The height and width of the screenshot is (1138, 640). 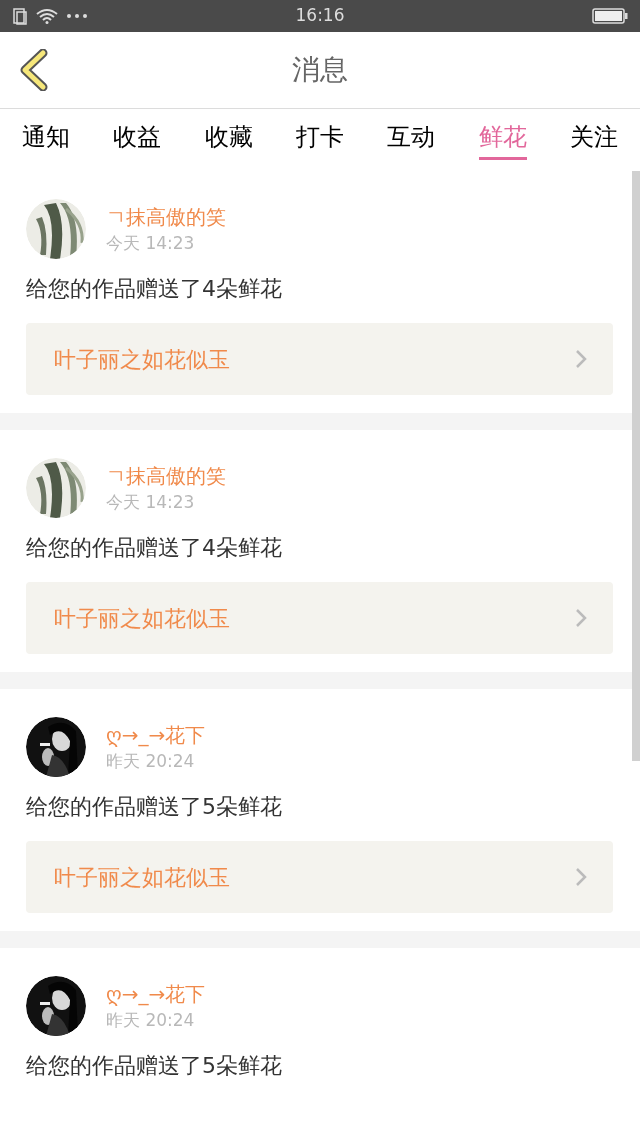 What do you see at coordinates (320, 140) in the screenshot?
I see `tab: 打卡` at bounding box center [320, 140].